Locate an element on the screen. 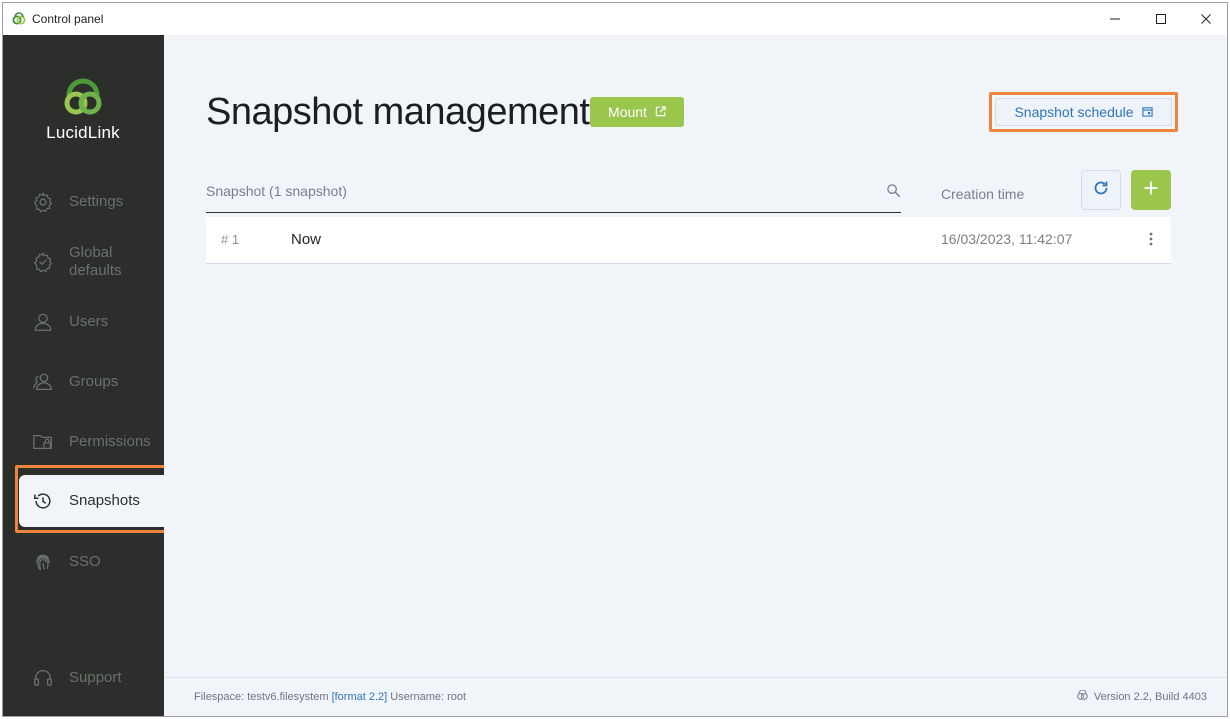  sidebar-item-label: Groups is located at coordinates (94, 381).